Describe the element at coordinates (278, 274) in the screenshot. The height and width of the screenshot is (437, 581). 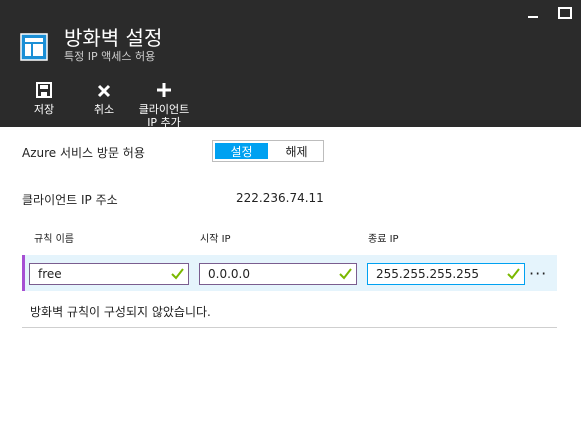
I see `start-ip-input: 0.0.0.0` at that location.